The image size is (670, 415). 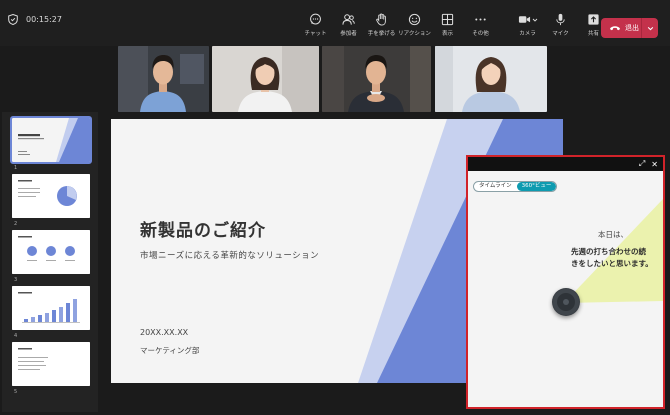 What do you see at coordinates (230, 256) in the screenshot?
I see `slide-subtitle: 市場ニーズに応える革新的なソリューション` at bounding box center [230, 256].